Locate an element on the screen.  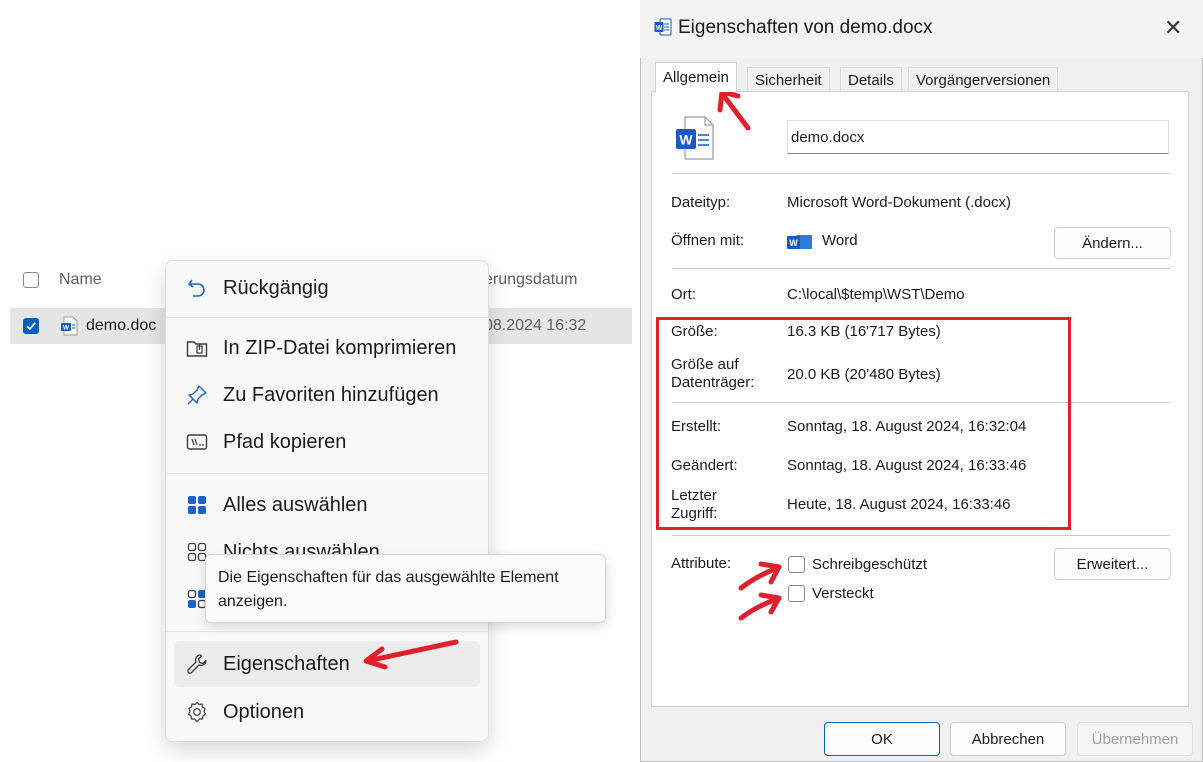
wrench-icon is located at coordinates (197, 664).